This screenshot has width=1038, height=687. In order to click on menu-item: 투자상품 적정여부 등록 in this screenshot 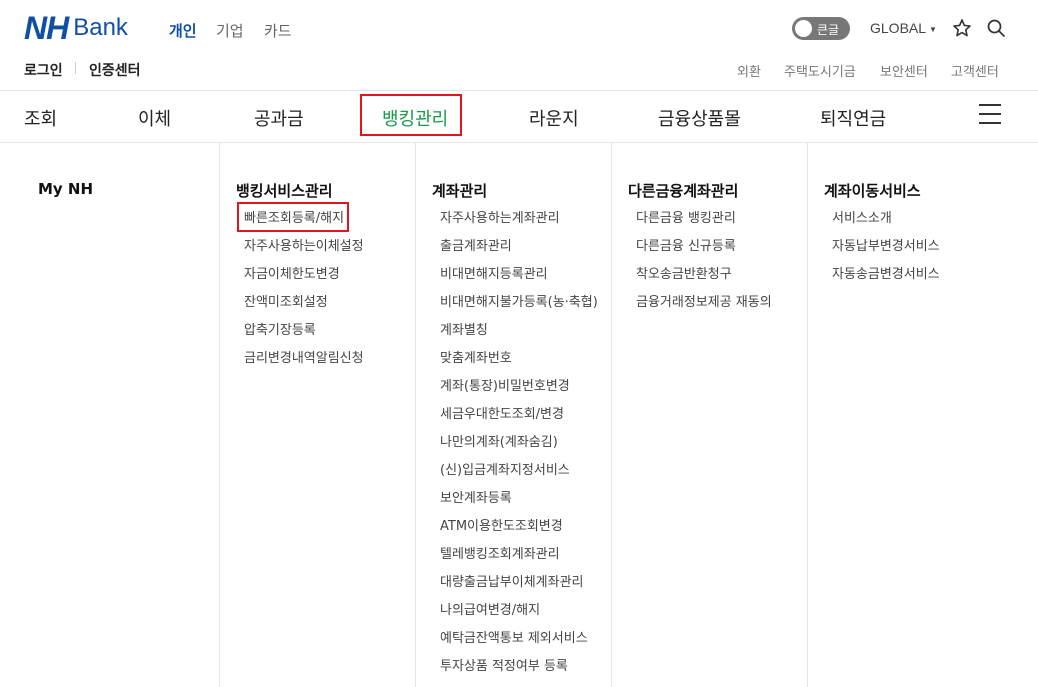, I will do `click(519, 671)`.